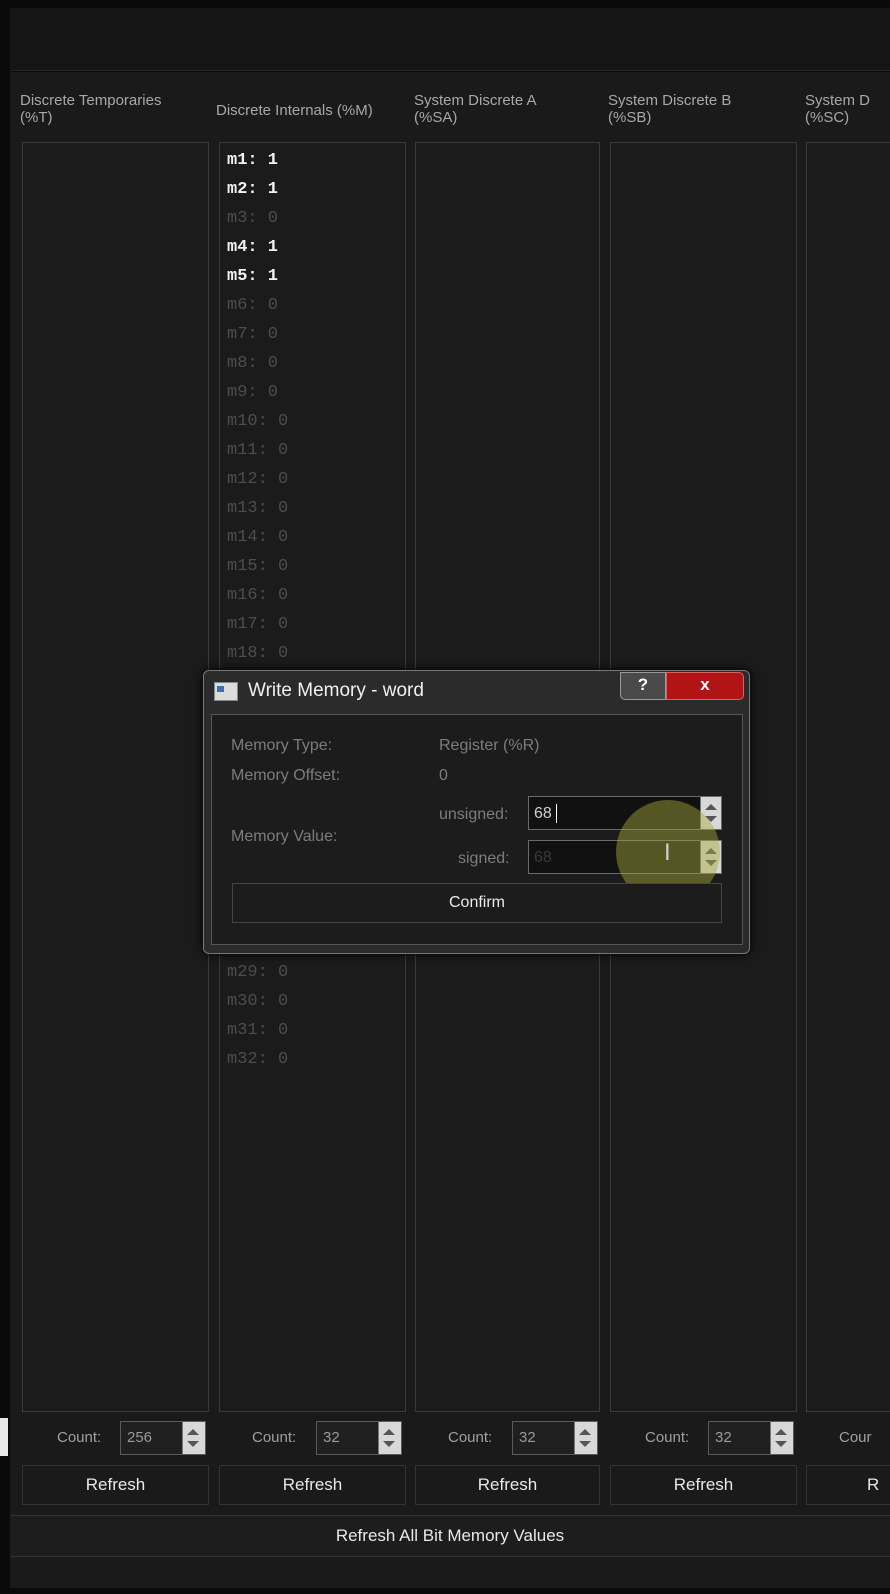 The image size is (890, 1594). Describe the element at coordinates (312, 450) in the screenshot. I see `list-item: m11: 0` at that location.